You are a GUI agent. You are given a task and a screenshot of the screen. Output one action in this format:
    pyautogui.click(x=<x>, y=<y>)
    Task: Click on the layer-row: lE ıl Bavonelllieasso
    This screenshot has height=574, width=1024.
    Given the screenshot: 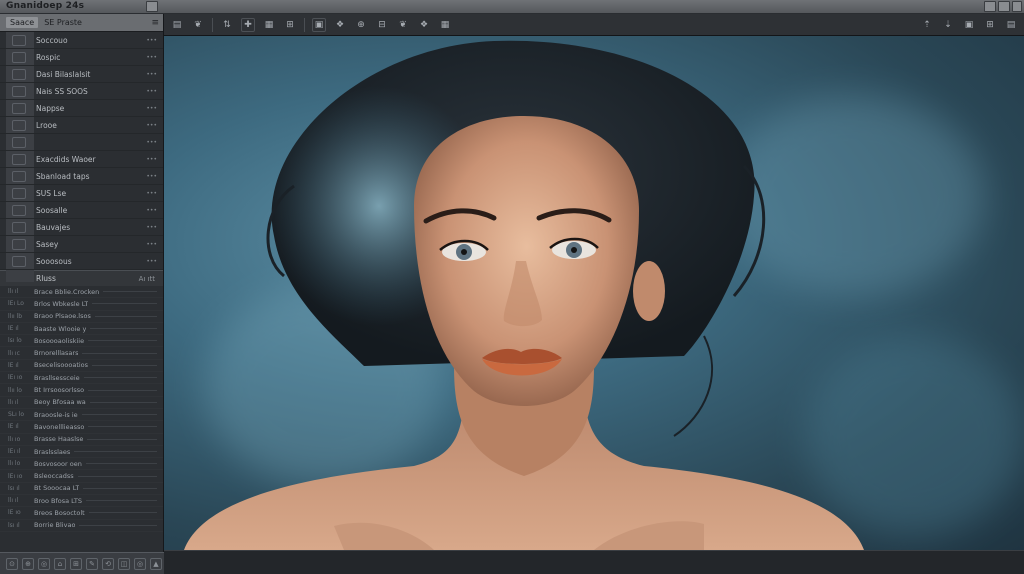 What is the action you would take?
    pyautogui.click(x=81, y=427)
    